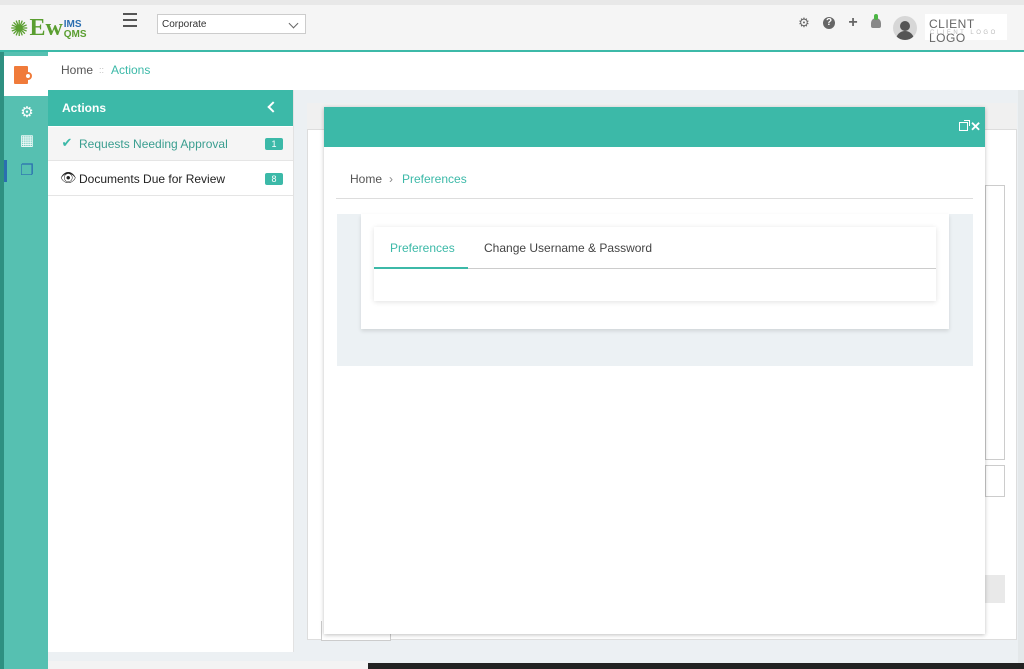  I want to click on help-icon: ?, so click(829, 23).